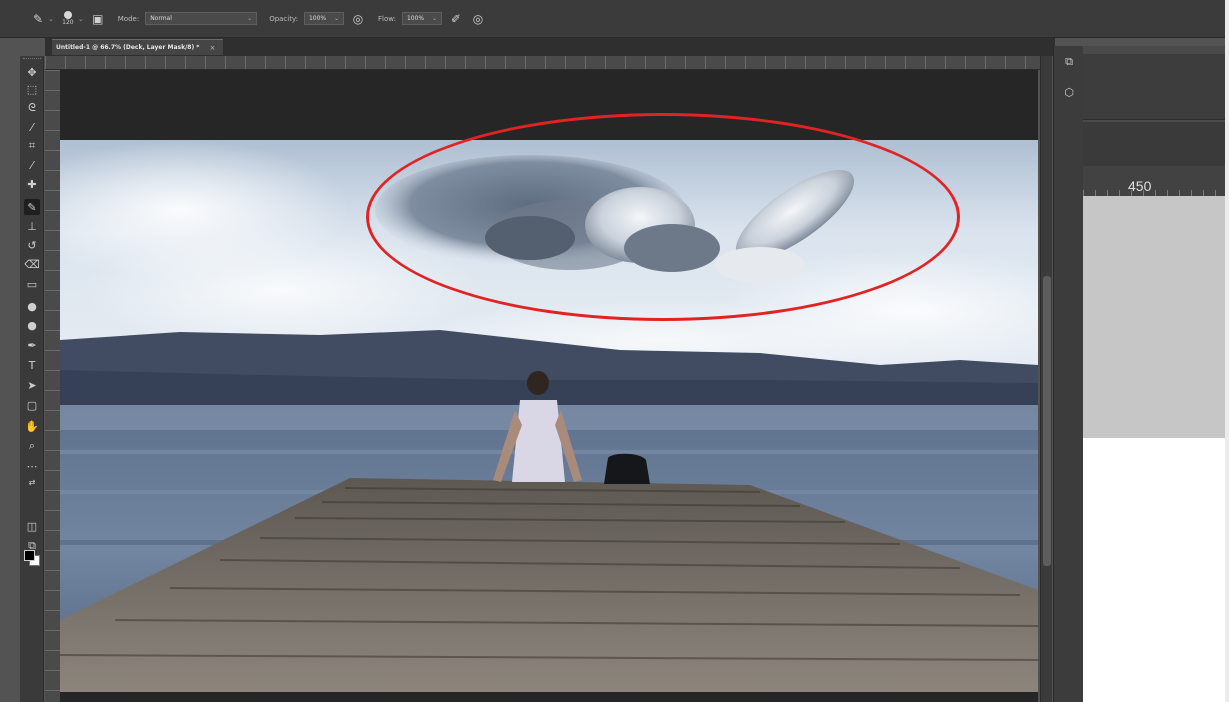  What do you see at coordinates (32, 165) in the screenshot?
I see `eyedropper-tool-icon: ⁄` at bounding box center [32, 165].